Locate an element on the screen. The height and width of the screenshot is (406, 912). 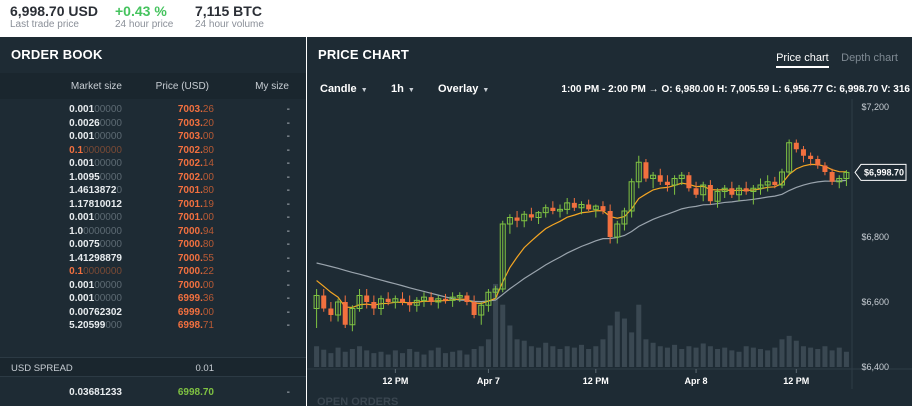
ohlc-open: O: 6,980.00 is located at coordinates (688, 89).